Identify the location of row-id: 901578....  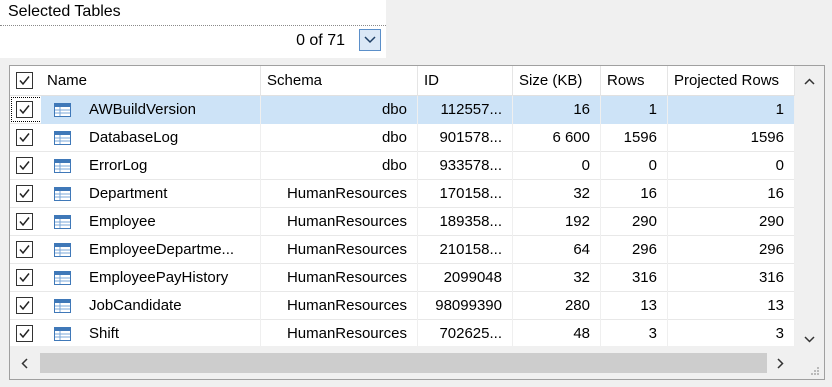
(465, 138).